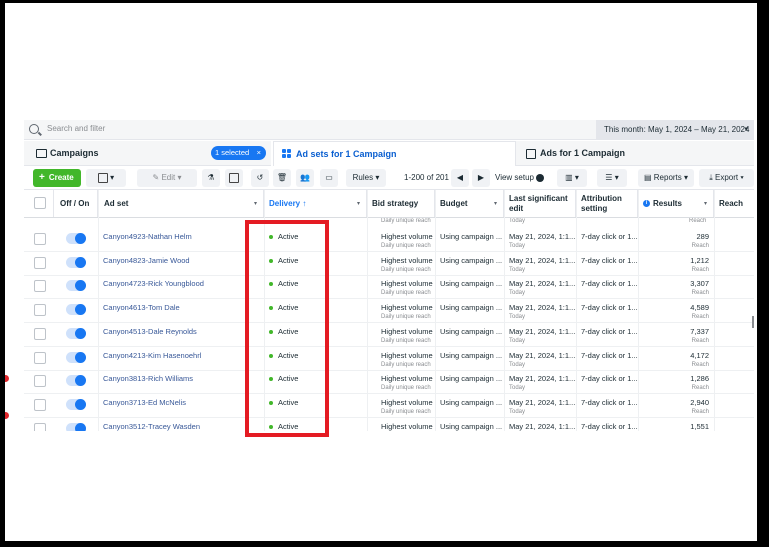 The height and width of the screenshot is (547, 769). I want to click on col-off-on: Off / On, so click(76, 203).